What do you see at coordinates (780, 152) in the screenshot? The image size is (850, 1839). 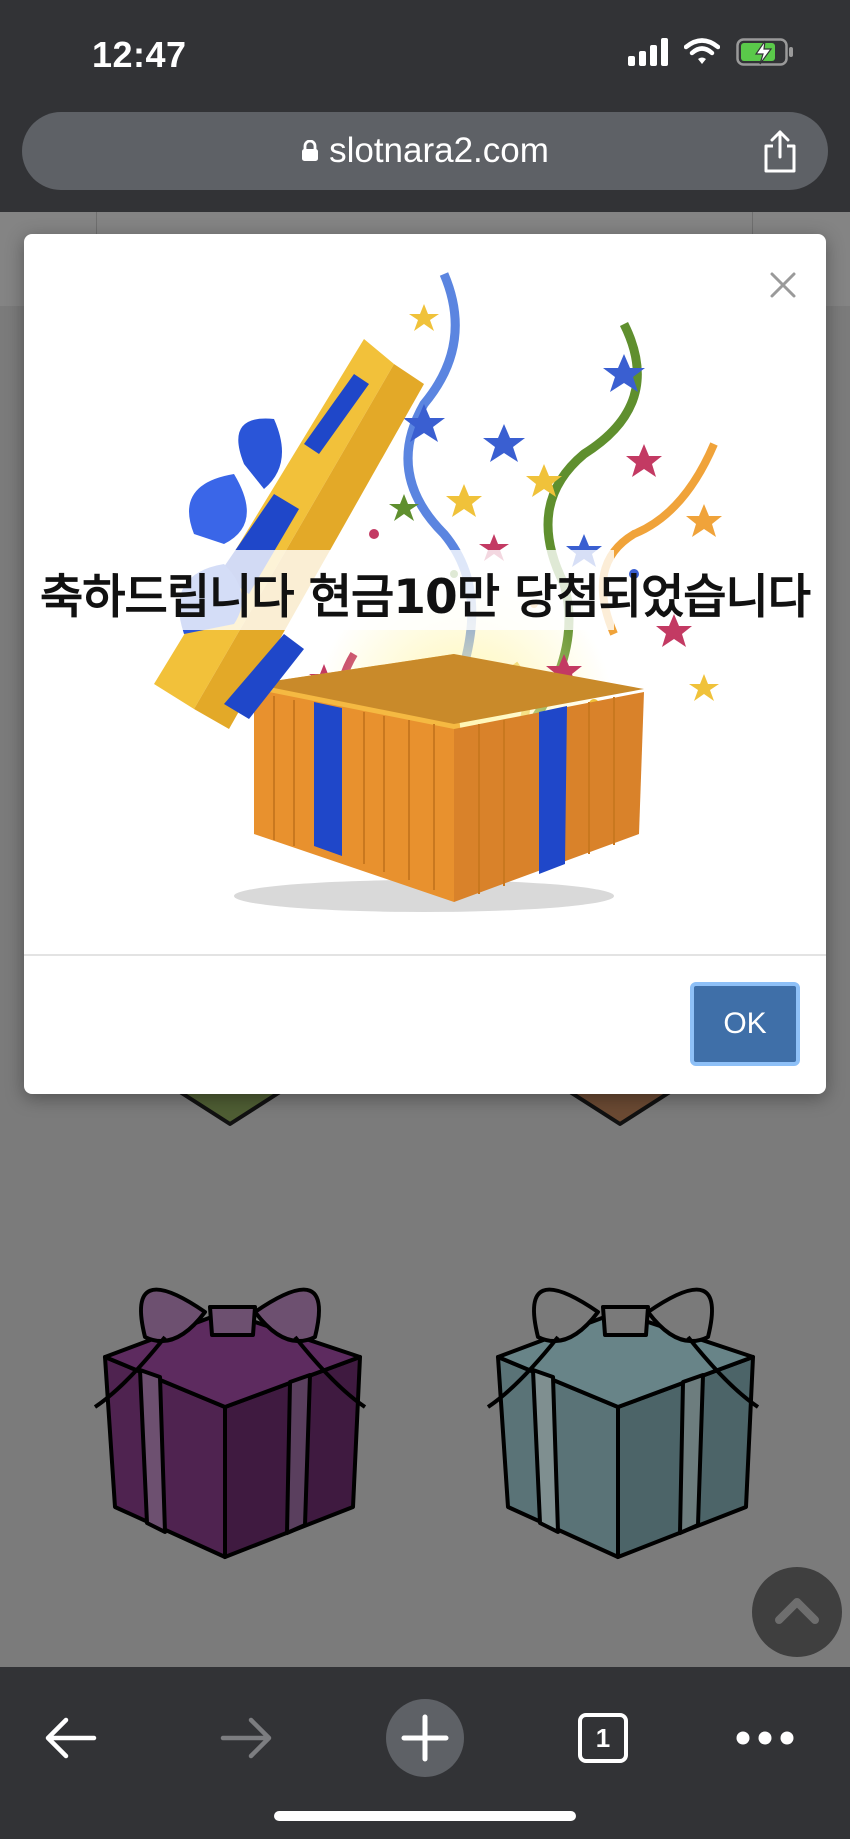 I see `share-icon` at bounding box center [780, 152].